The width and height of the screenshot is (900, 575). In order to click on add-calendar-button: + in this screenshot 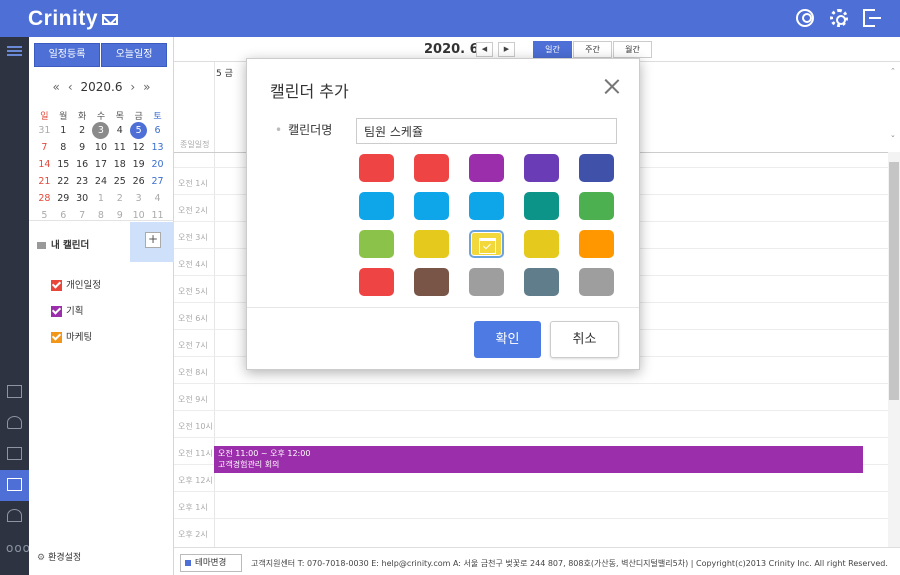, I will do `click(153, 240)`.